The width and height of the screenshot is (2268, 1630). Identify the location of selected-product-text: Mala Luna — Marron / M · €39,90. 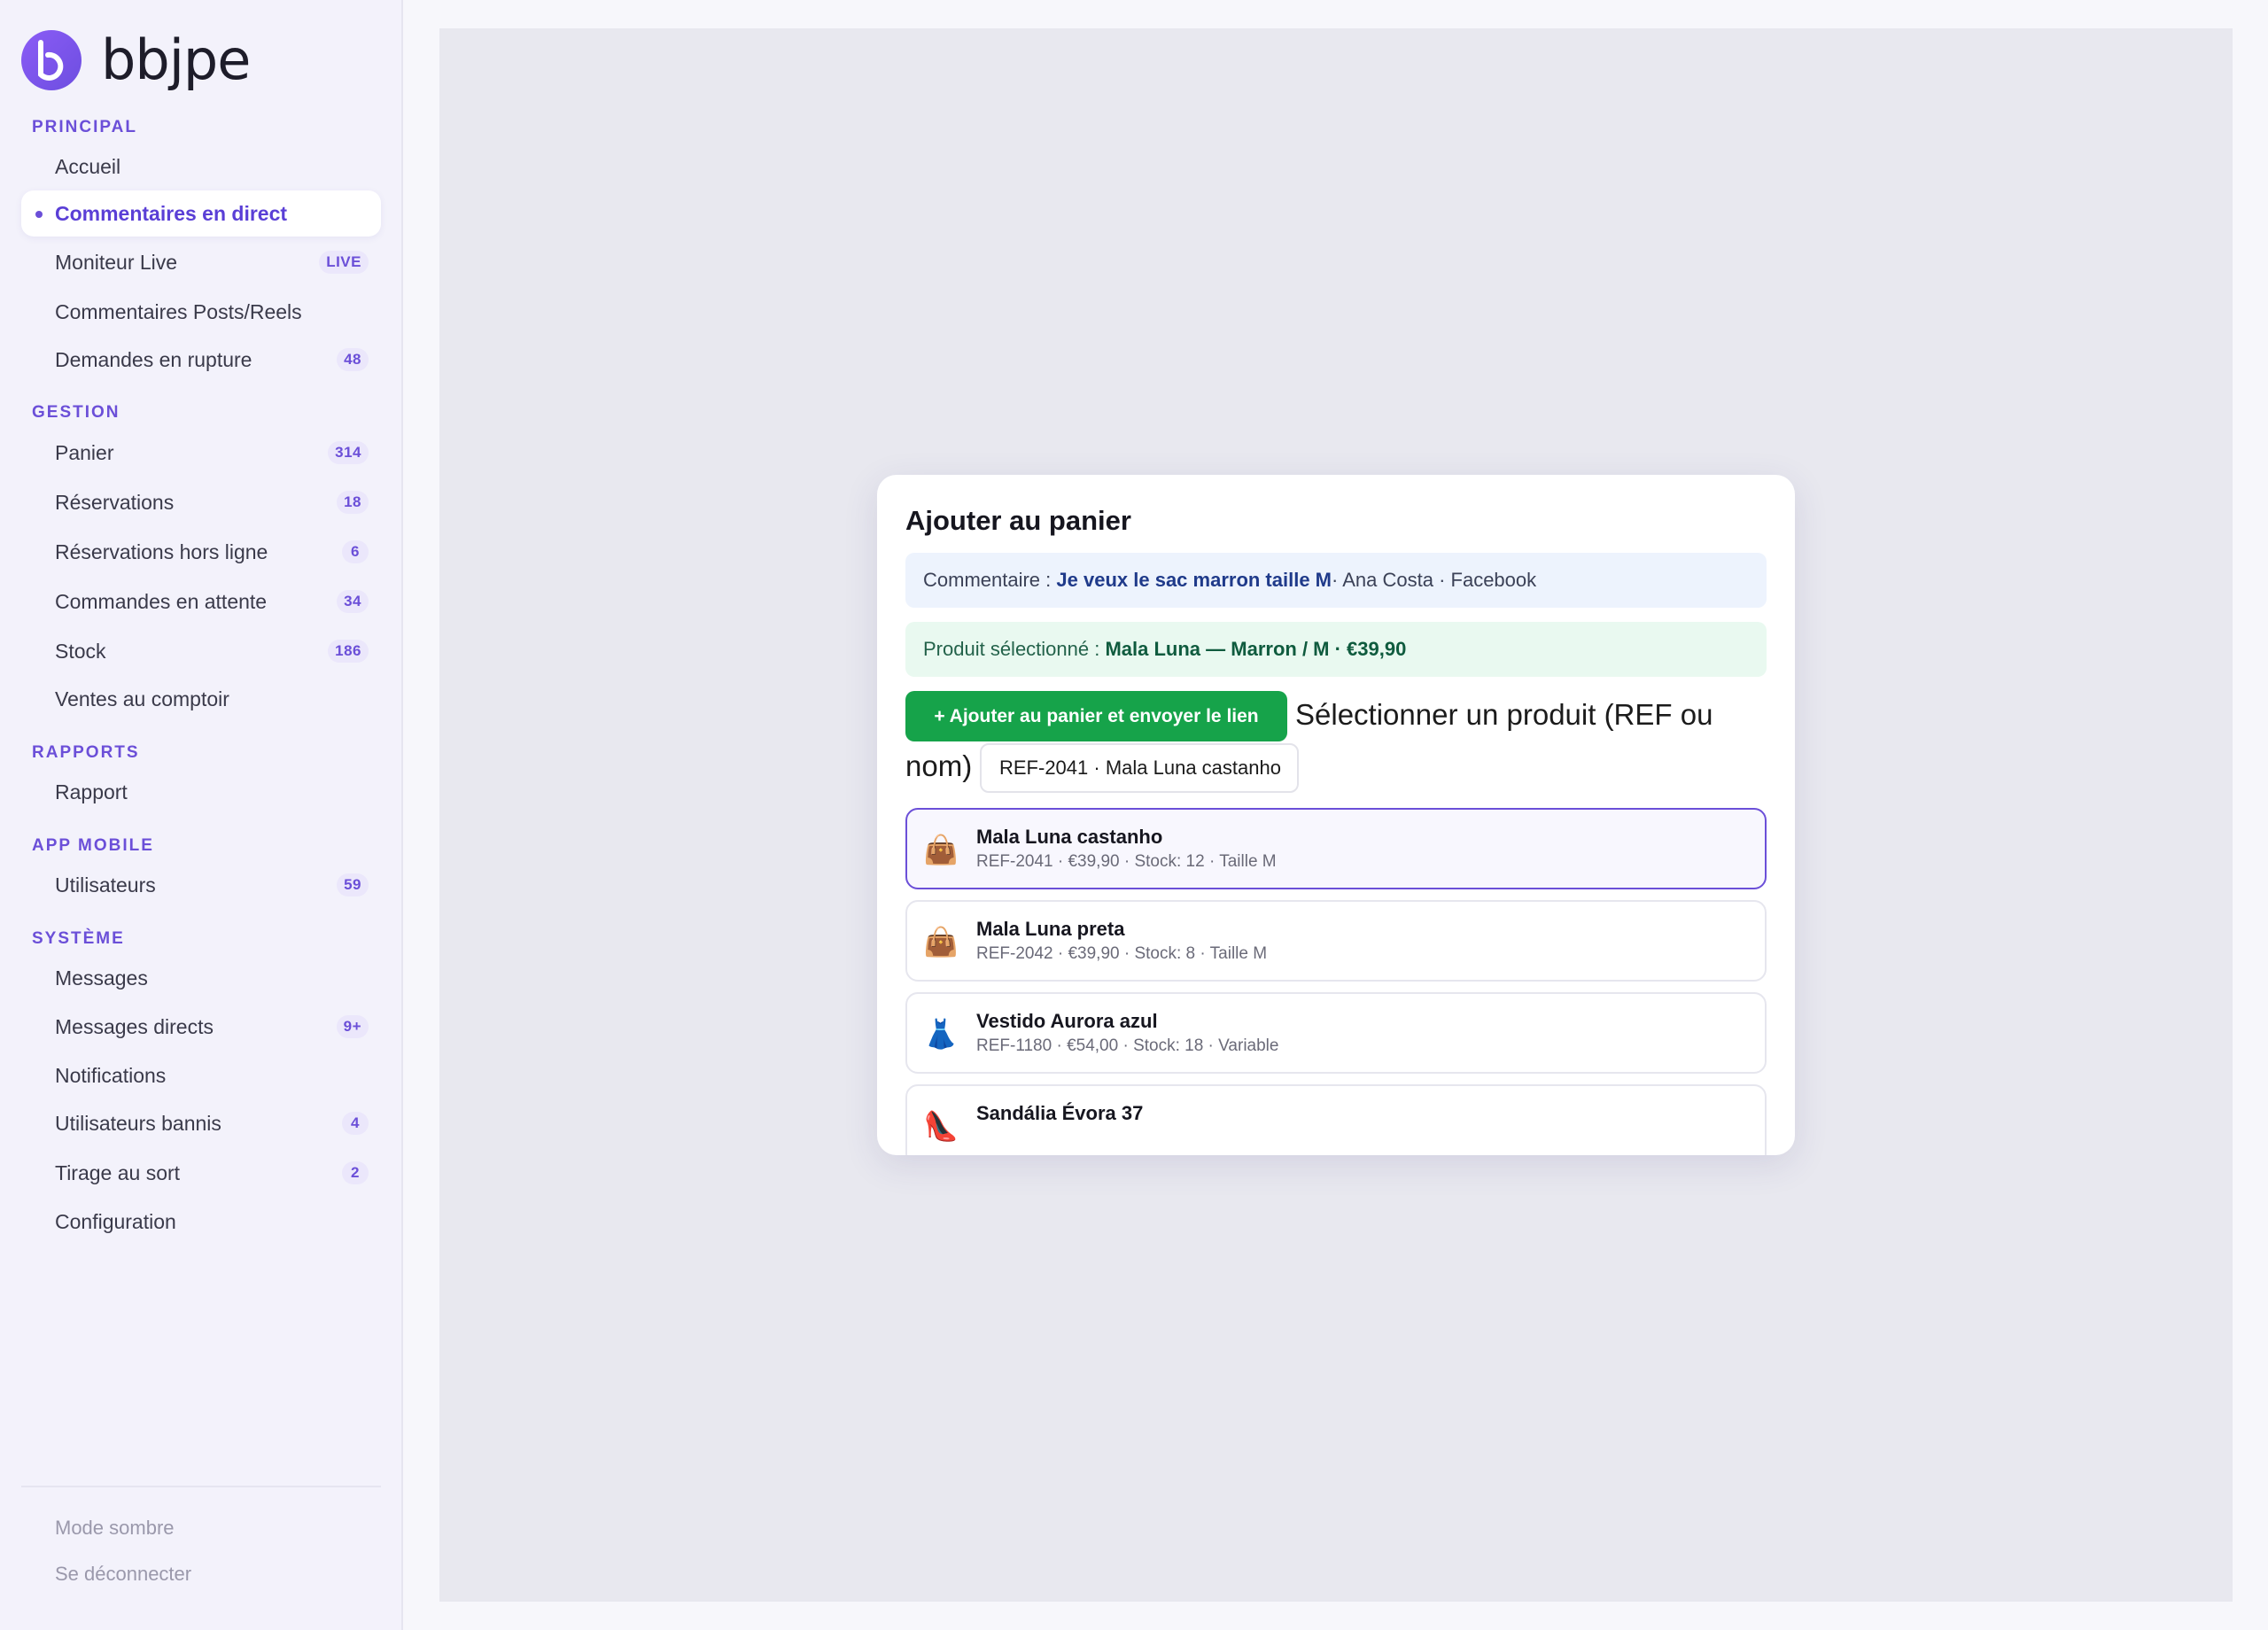
(1256, 649).